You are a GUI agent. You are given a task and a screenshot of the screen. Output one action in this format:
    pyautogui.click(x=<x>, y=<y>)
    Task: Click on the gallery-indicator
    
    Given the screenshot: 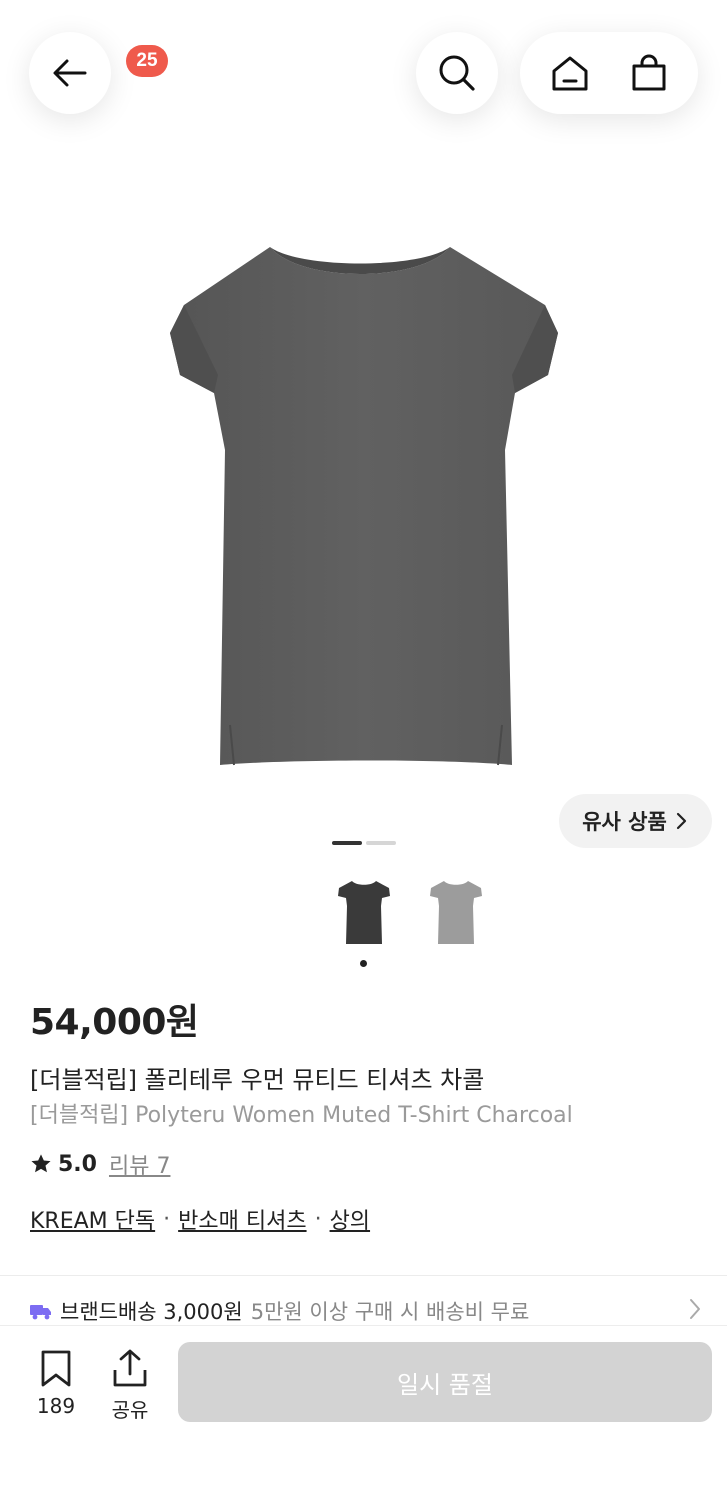 What is the action you would take?
    pyautogui.click(x=381, y=843)
    